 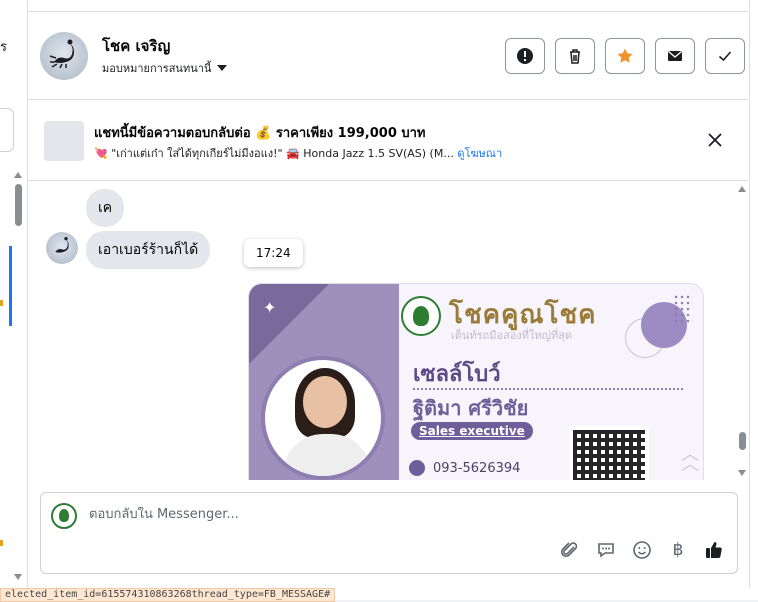 I want to click on baht-icon: ฿, so click(x=678, y=550).